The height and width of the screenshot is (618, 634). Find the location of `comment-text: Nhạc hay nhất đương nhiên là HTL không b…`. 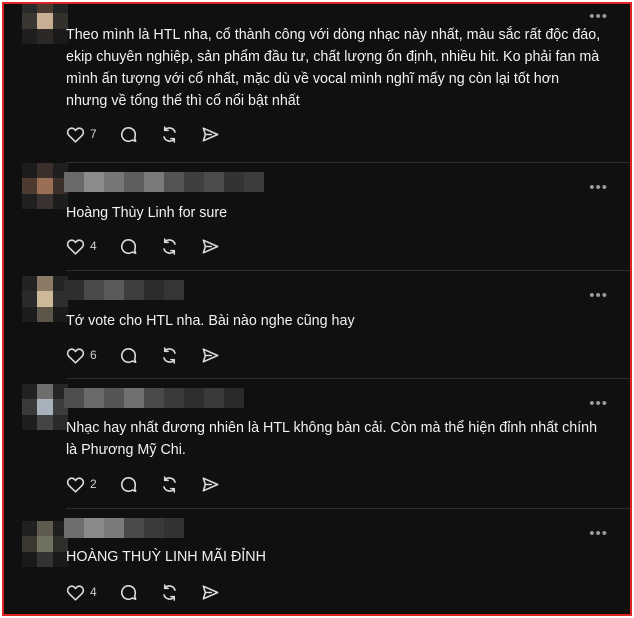

comment-text: Nhạc hay nhất đương nhiên là HTL không b… is located at coordinates (332, 439).